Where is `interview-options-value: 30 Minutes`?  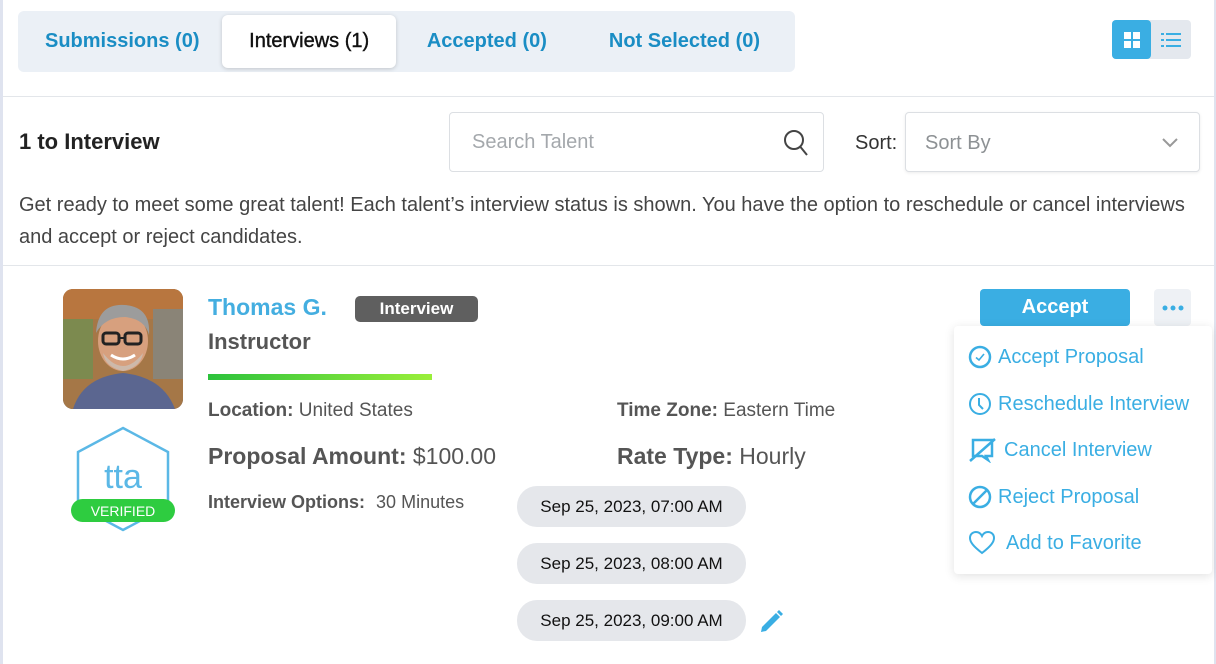
interview-options-value: 30 Minutes is located at coordinates (420, 502).